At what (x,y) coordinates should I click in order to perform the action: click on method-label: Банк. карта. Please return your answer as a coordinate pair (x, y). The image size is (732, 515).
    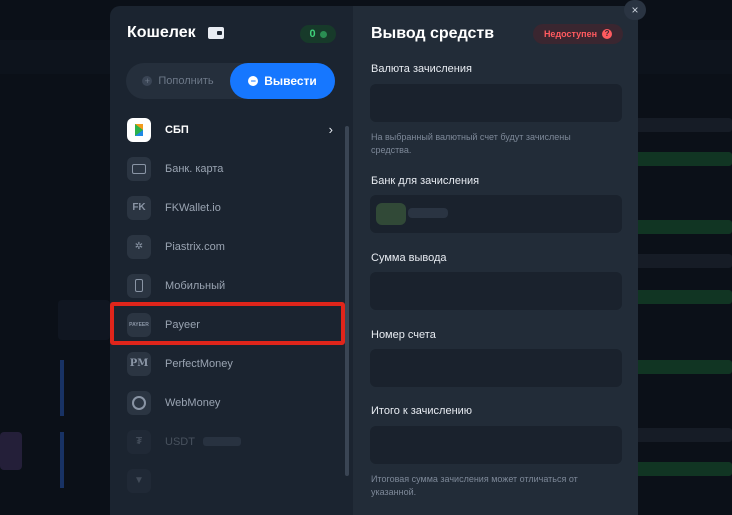
    Looking at the image, I should click on (194, 168).